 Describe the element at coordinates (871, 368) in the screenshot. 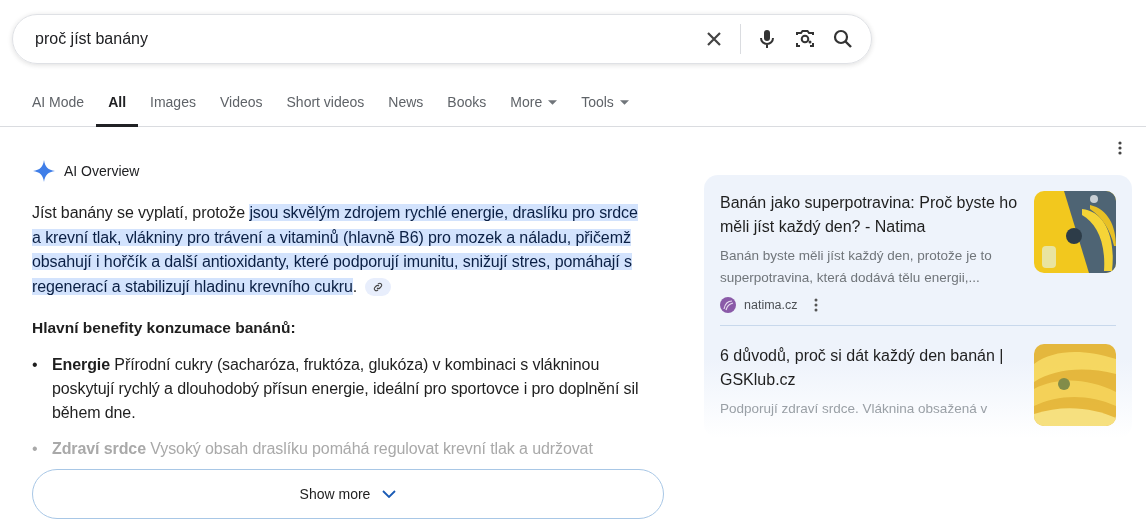

I see `source-title-link: 6 důvodů, proč si dát každý den banán | GSKlub.cz` at that location.